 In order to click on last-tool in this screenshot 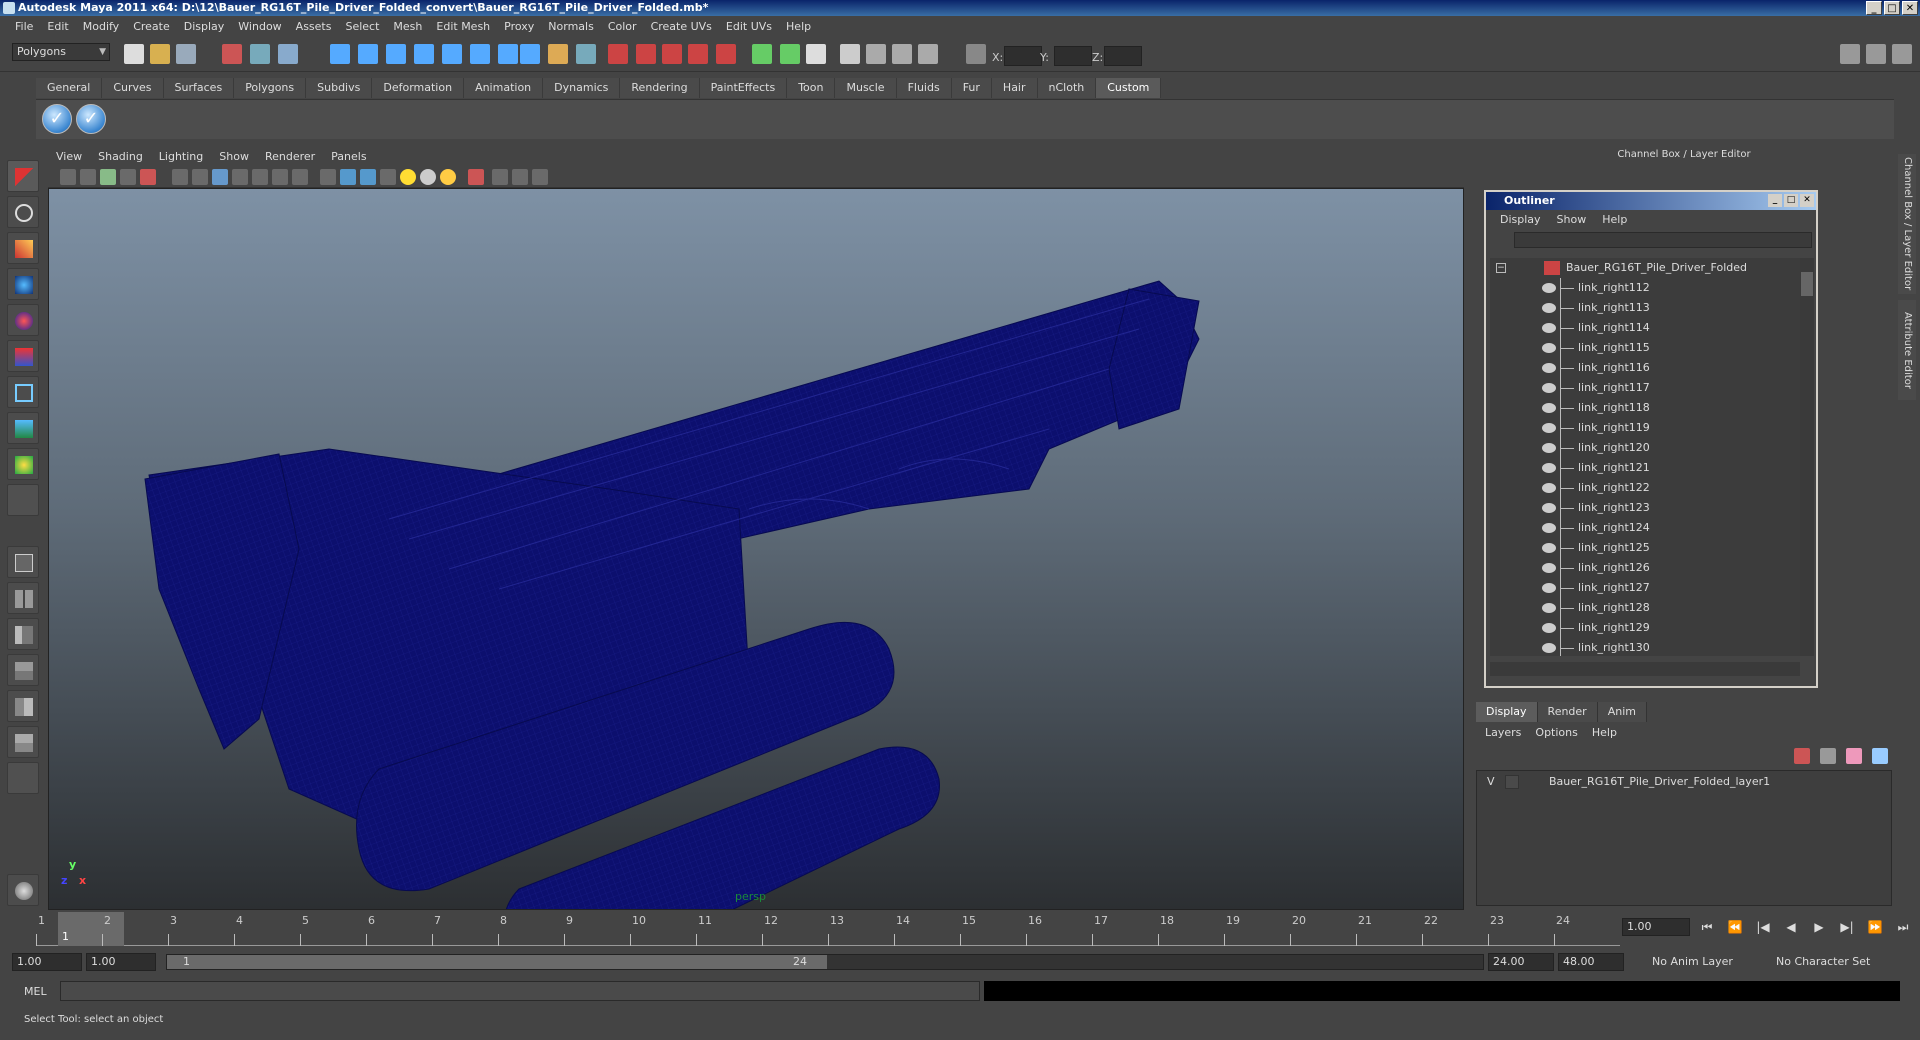, I will do `click(23, 500)`.